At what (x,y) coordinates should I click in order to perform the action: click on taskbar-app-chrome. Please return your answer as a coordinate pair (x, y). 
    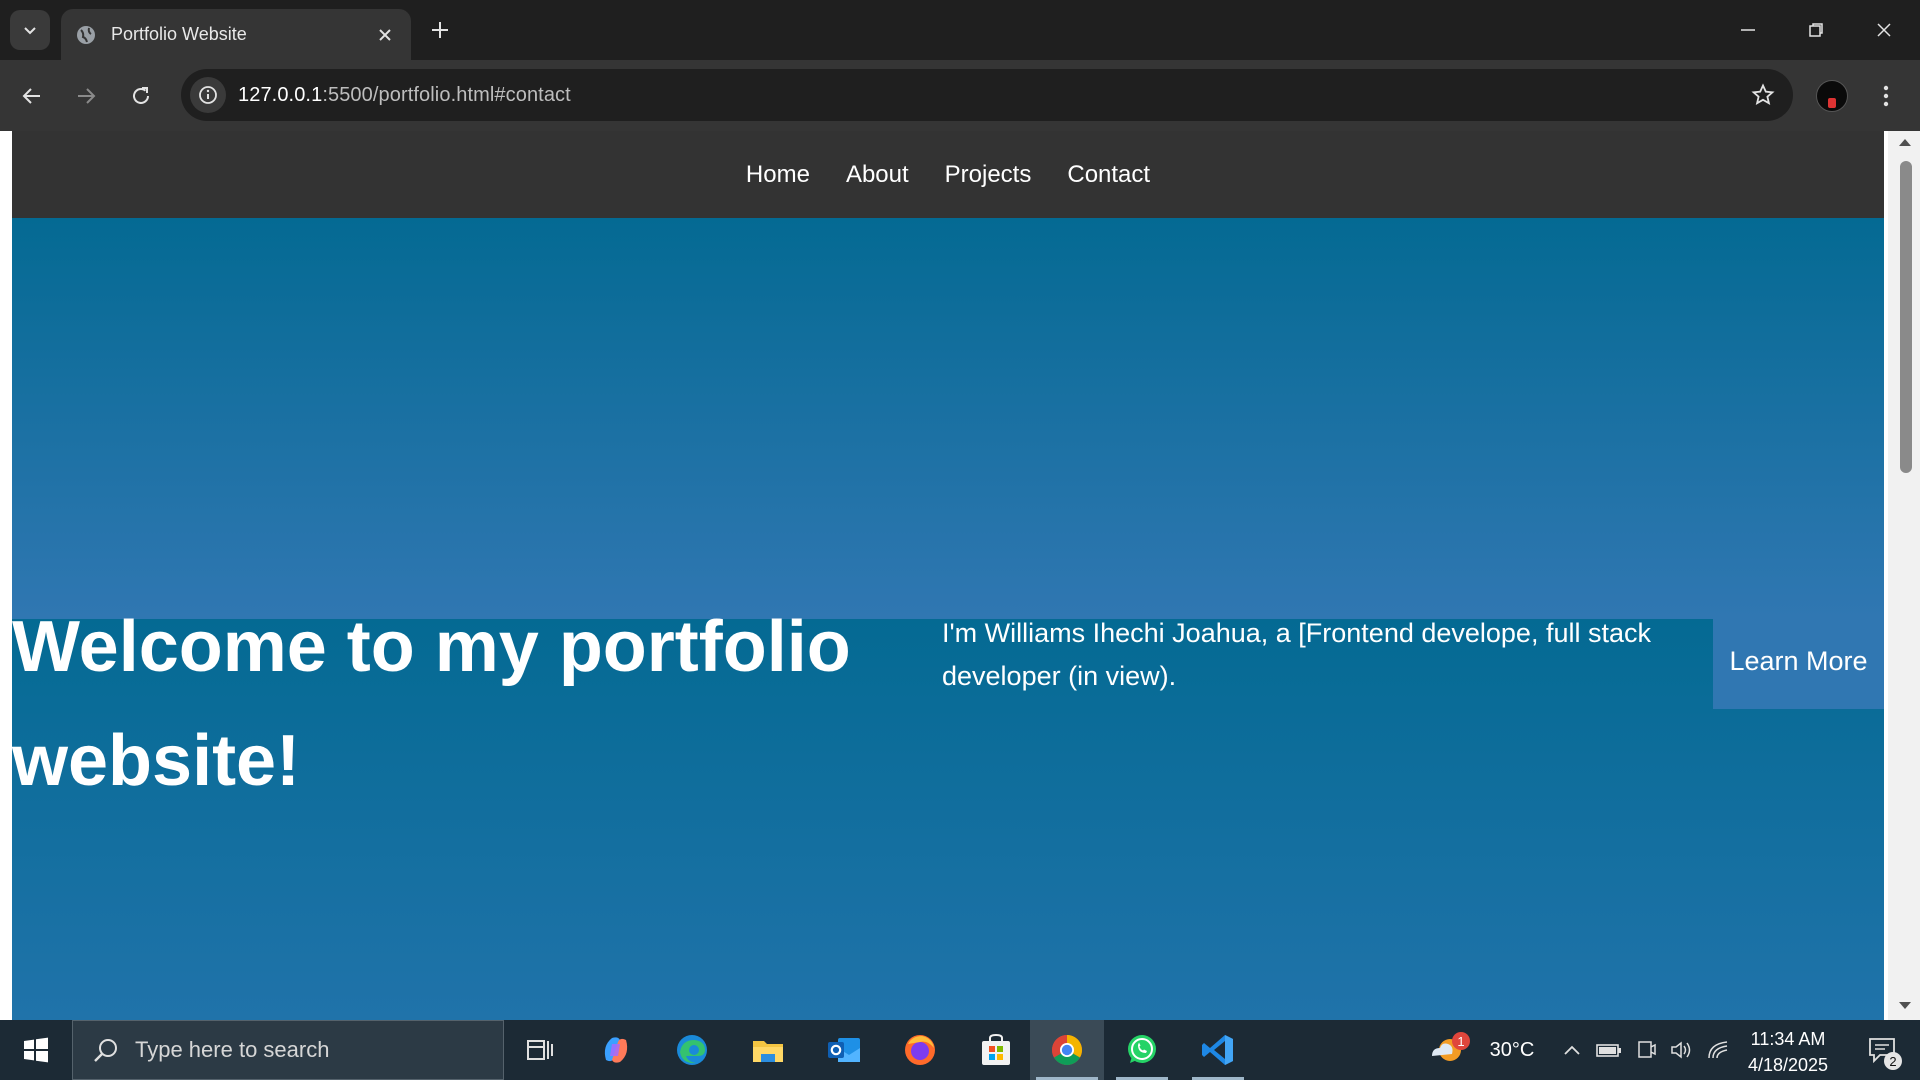
    Looking at the image, I should click on (1067, 1050).